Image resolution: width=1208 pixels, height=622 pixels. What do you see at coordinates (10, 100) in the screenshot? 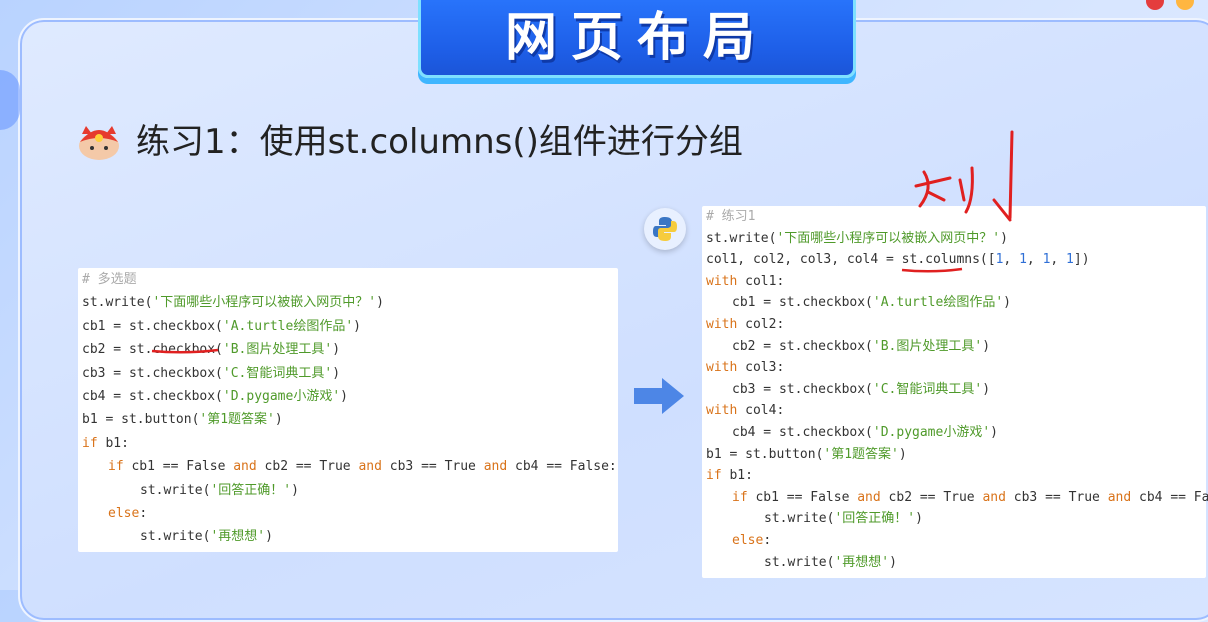
I see `left-edge-decoration` at bounding box center [10, 100].